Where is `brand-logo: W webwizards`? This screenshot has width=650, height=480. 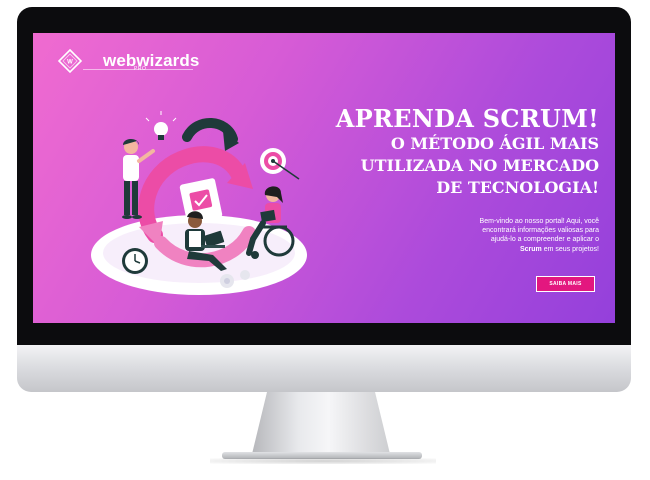
brand-logo: W webwizards is located at coordinates (128, 61).